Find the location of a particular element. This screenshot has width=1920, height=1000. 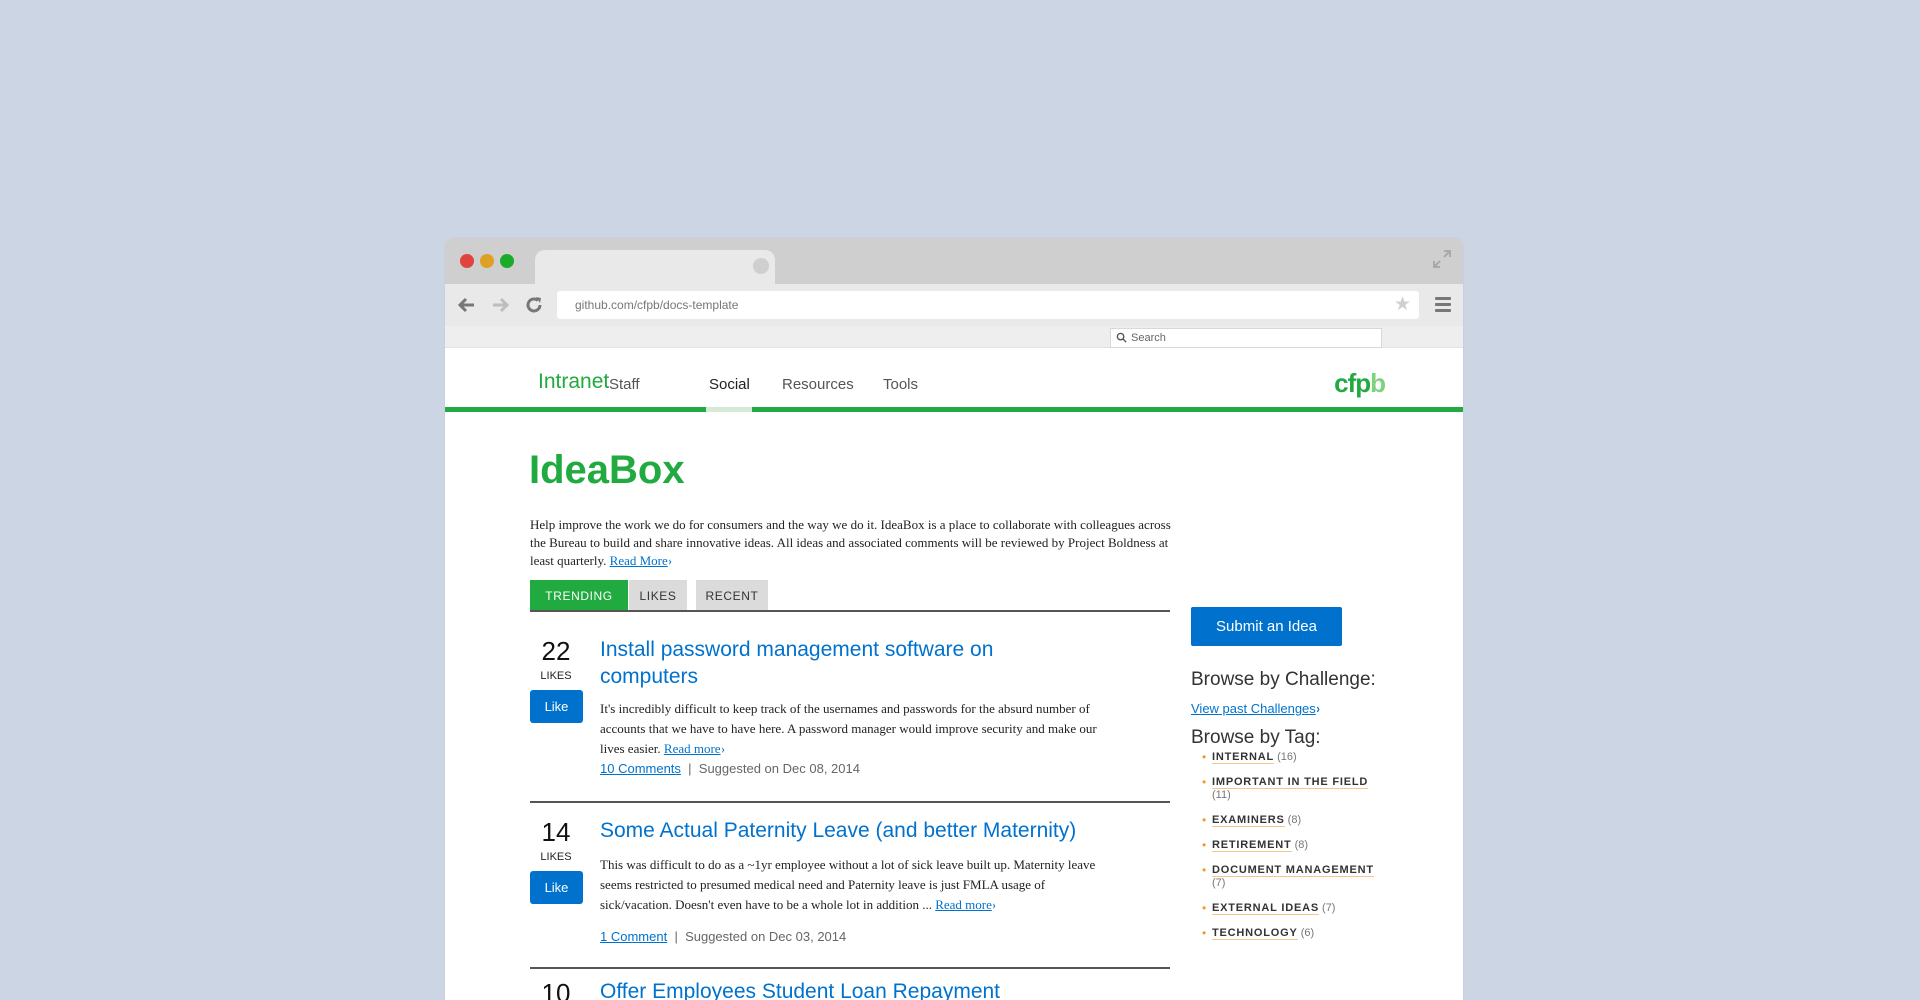

search-placeholder: Search is located at coordinates (1148, 338).